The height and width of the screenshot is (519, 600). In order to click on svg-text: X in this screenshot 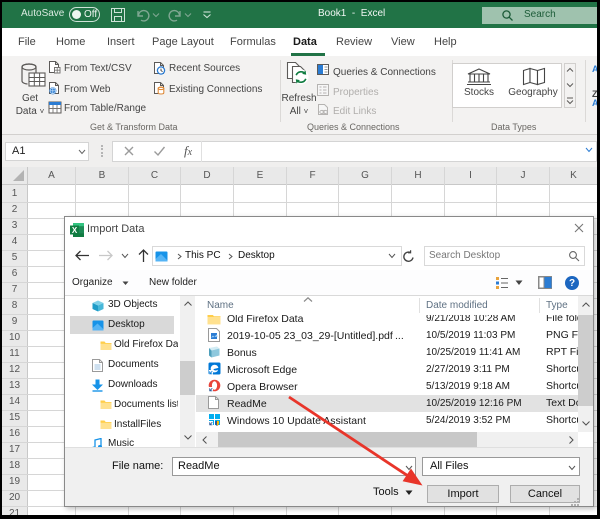, I will do `click(75, 230)`.